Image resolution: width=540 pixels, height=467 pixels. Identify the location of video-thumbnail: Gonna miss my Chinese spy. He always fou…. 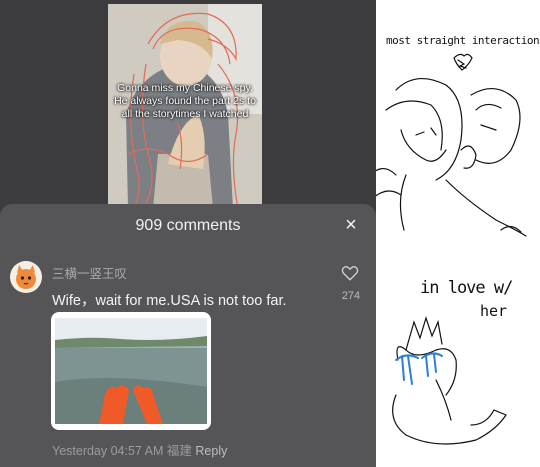
(185, 106).